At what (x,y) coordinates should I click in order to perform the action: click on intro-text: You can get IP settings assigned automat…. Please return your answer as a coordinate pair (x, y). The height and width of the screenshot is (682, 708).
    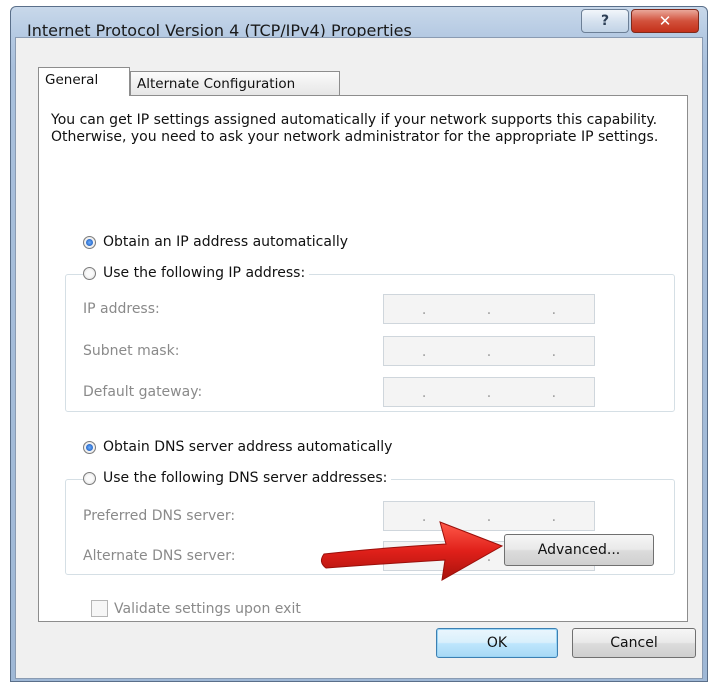
    Looking at the image, I should click on (355, 128).